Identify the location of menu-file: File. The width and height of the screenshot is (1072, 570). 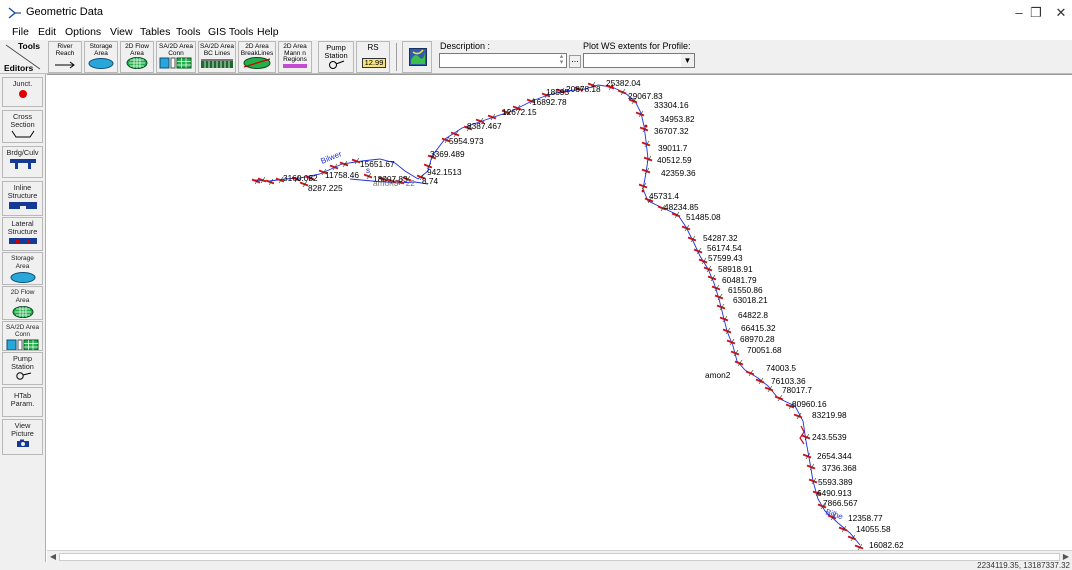
(20, 32).